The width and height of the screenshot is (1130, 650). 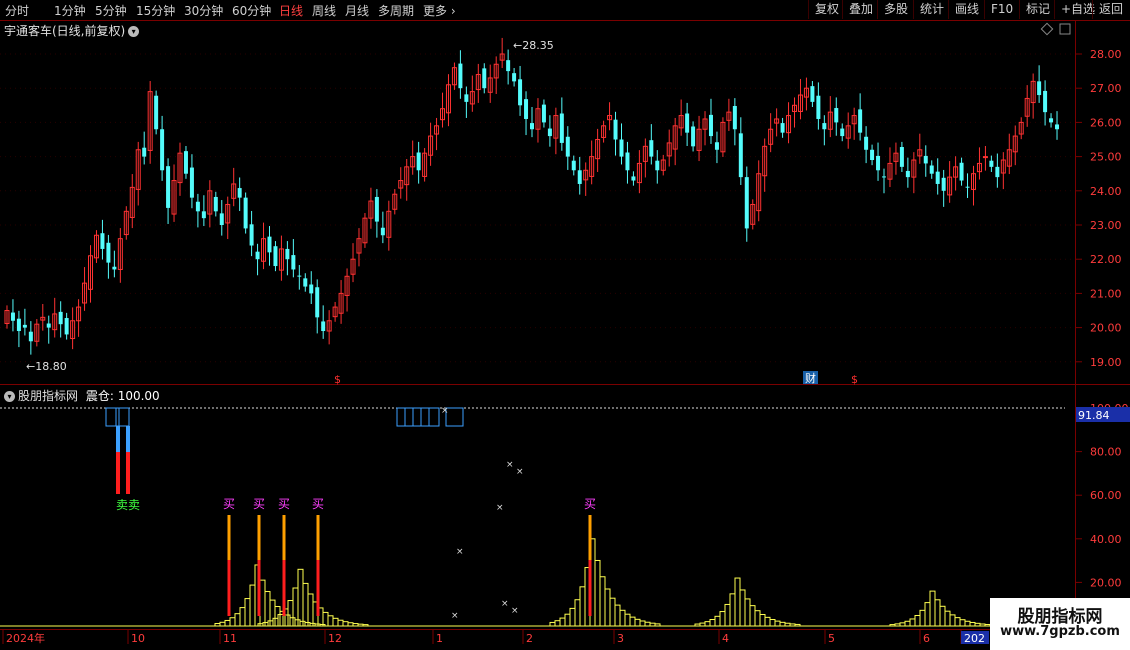 What do you see at coordinates (25, 638) in the screenshot?
I see `date-axis-label: 2024年` at bounding box center [25, 638].